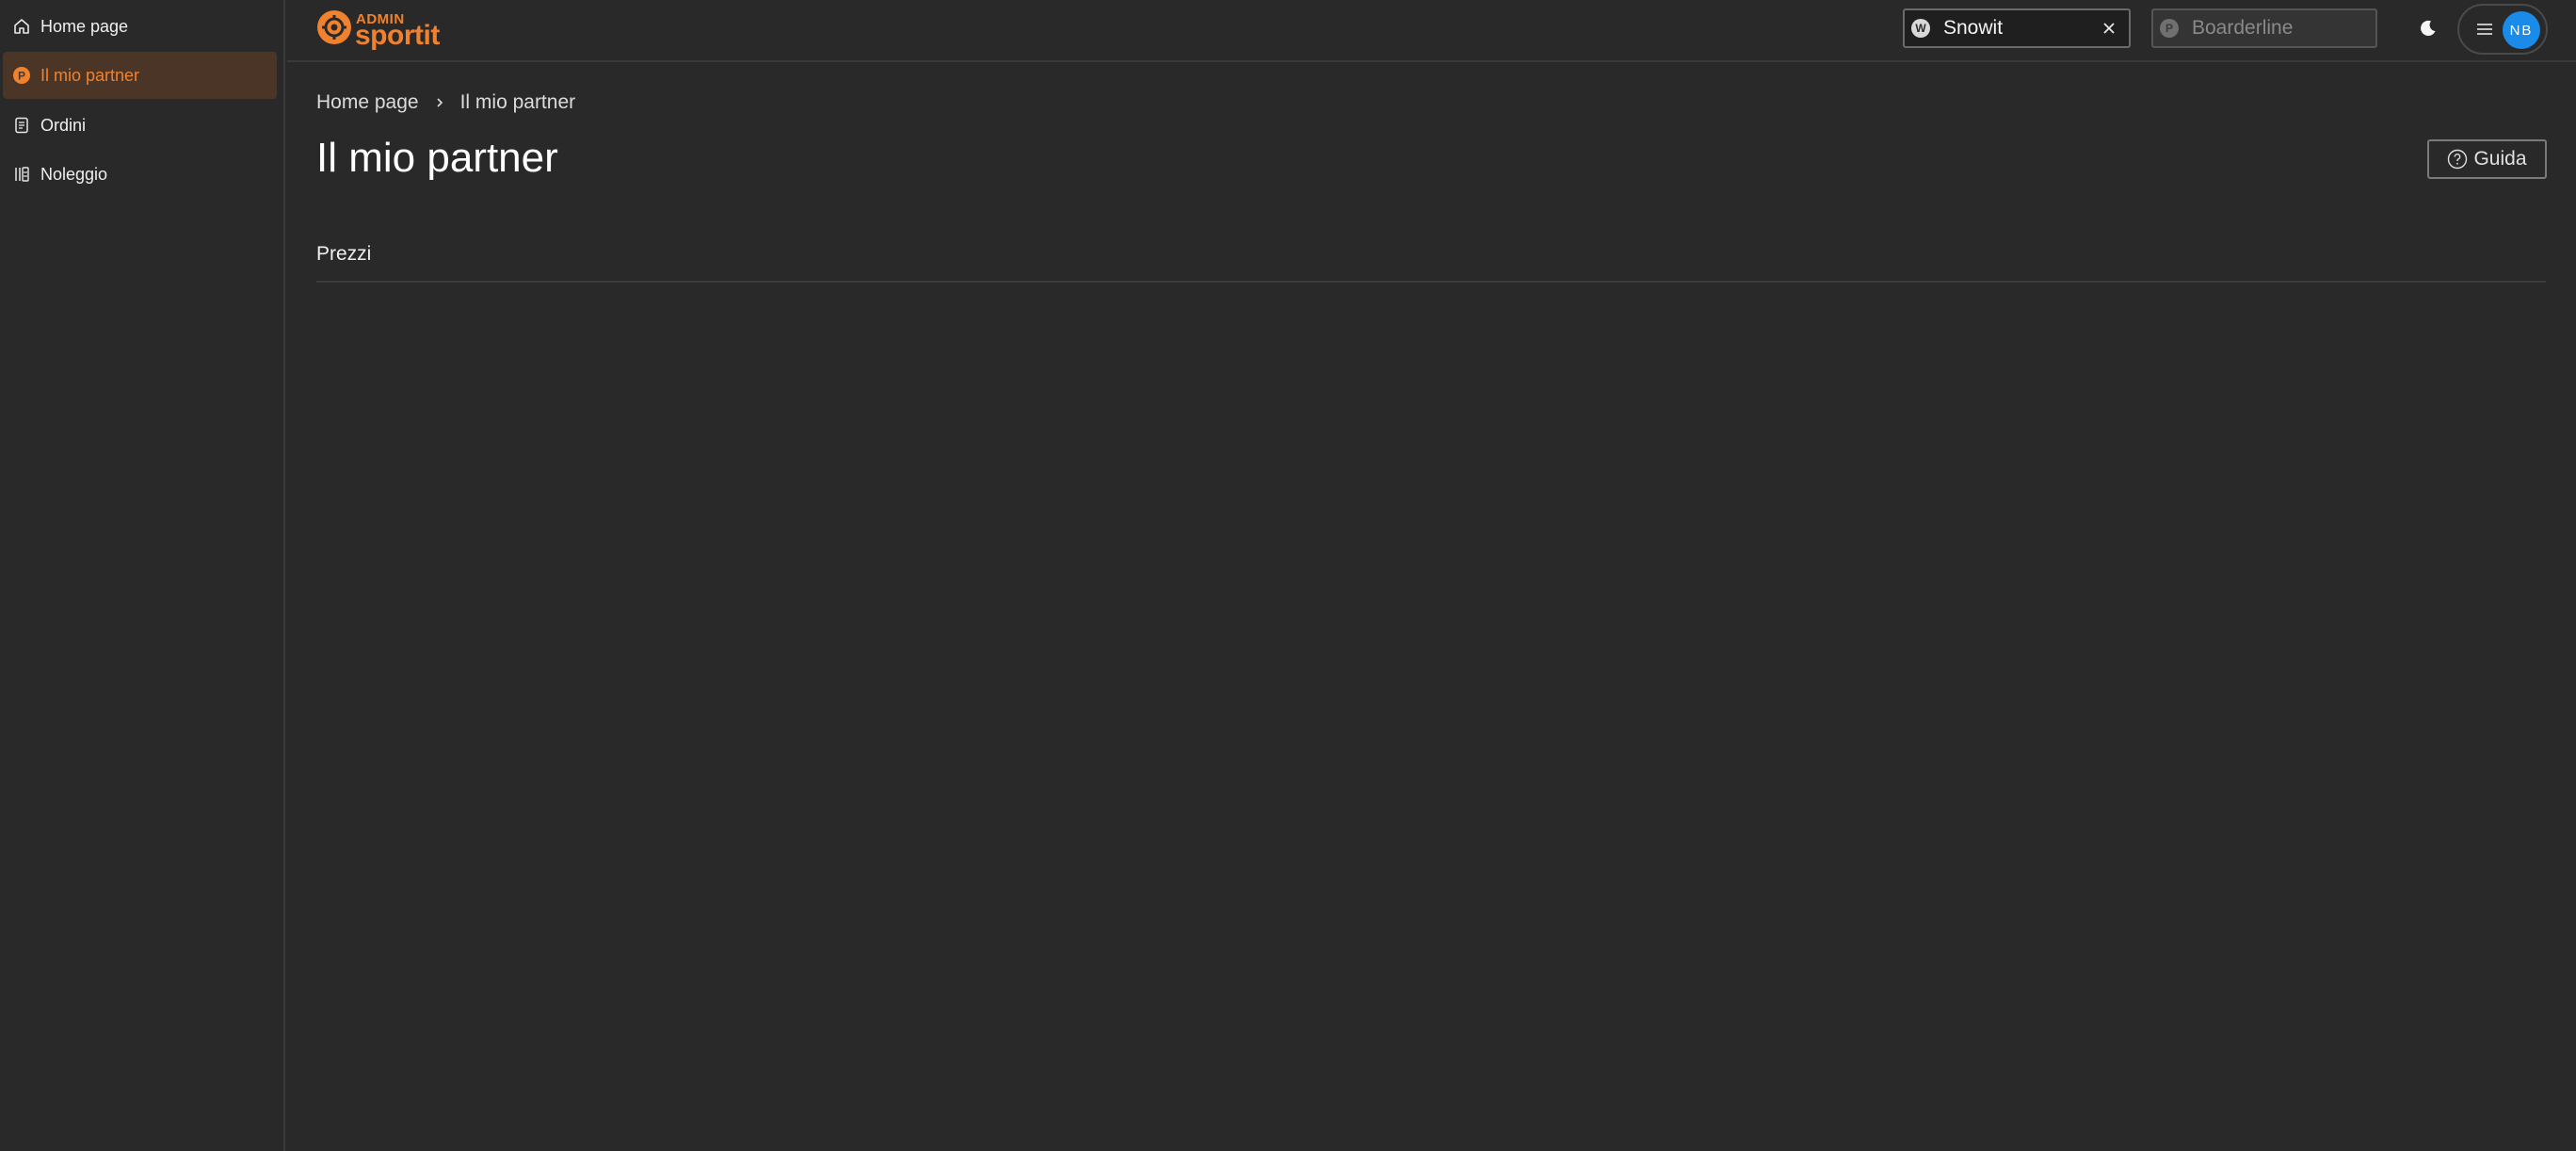 The width and height of the screenshot is (2576, 1151). I want to click on moon-icon, so click(2428, 28).